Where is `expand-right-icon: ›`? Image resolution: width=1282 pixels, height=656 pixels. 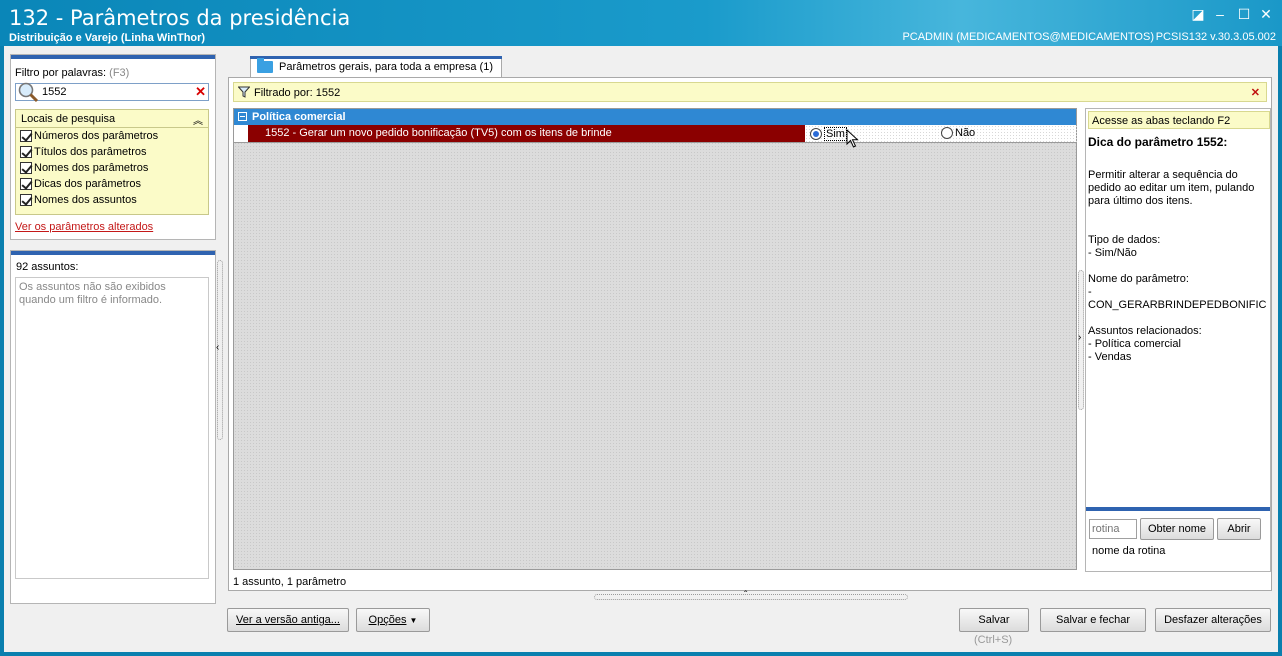
expand-right-icon: › is located at coordinates (1079, 337).